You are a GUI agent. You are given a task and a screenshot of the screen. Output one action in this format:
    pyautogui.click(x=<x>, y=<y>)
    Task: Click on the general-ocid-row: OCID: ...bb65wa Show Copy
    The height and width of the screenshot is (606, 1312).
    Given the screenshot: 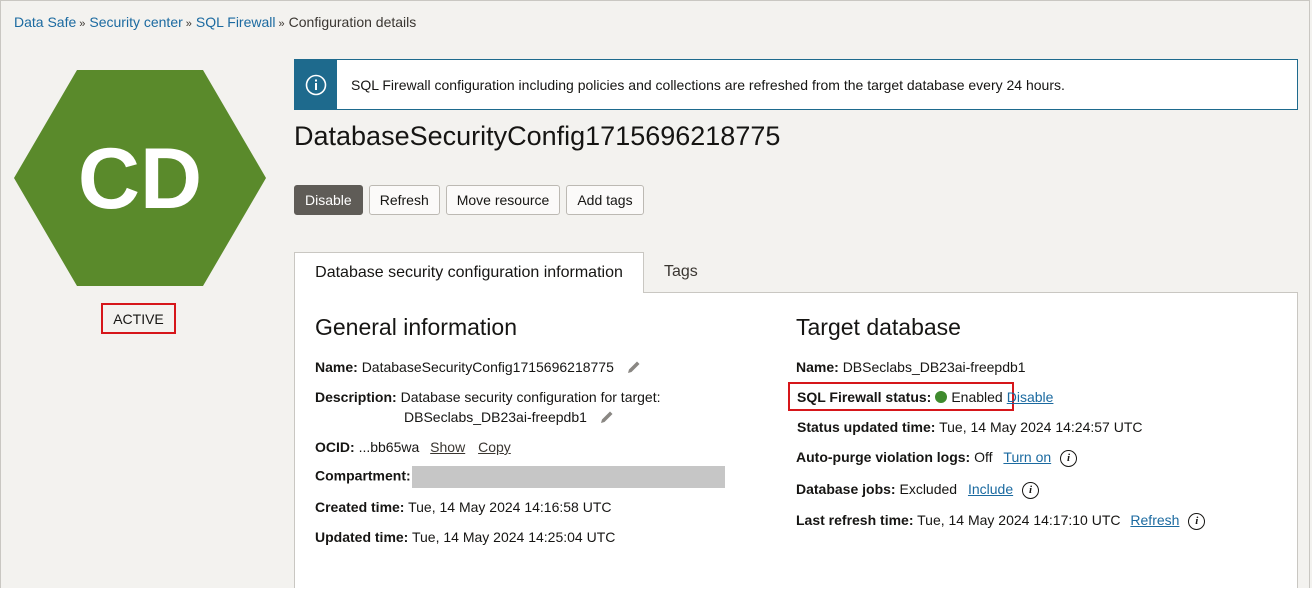 What is the action you would take?
    pyautogui.click(x=413, y=447)
    